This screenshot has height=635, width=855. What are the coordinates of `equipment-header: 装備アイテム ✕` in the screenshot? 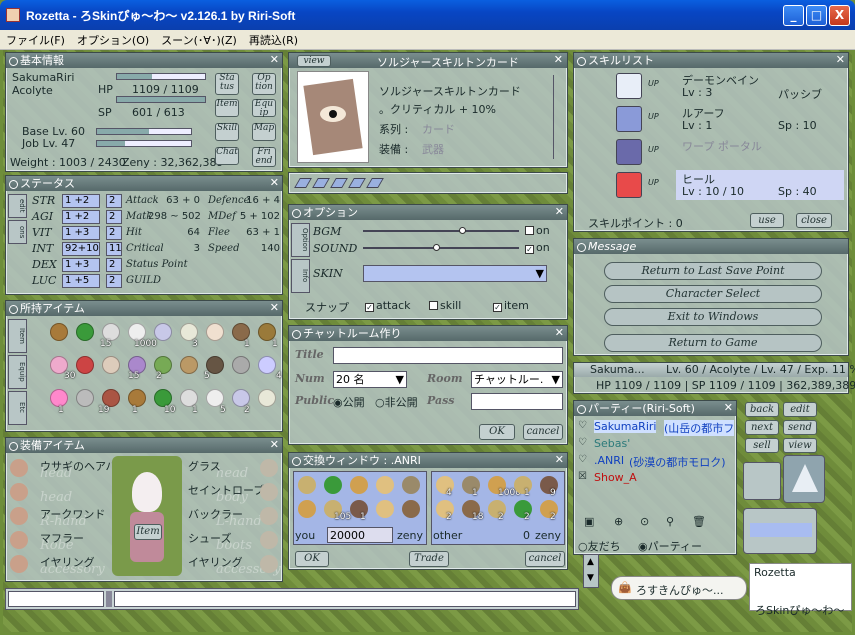 It's located at (144, 445).